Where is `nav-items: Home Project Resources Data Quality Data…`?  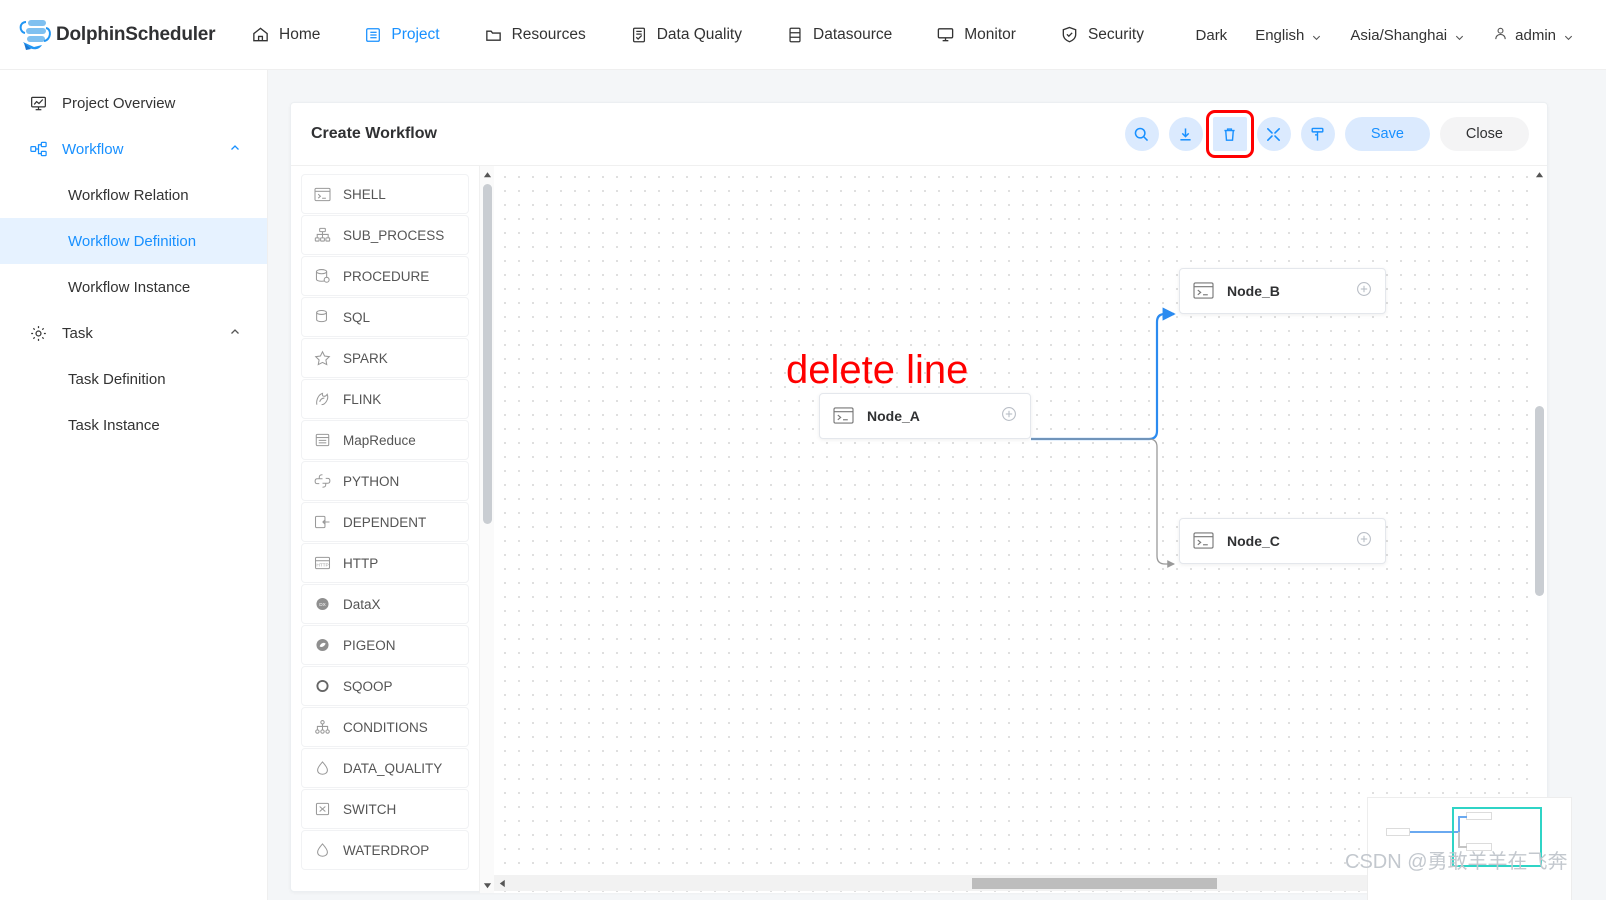
nav-items: Home Project Resources Data Quality Data… is located at coordinates (697, 35).